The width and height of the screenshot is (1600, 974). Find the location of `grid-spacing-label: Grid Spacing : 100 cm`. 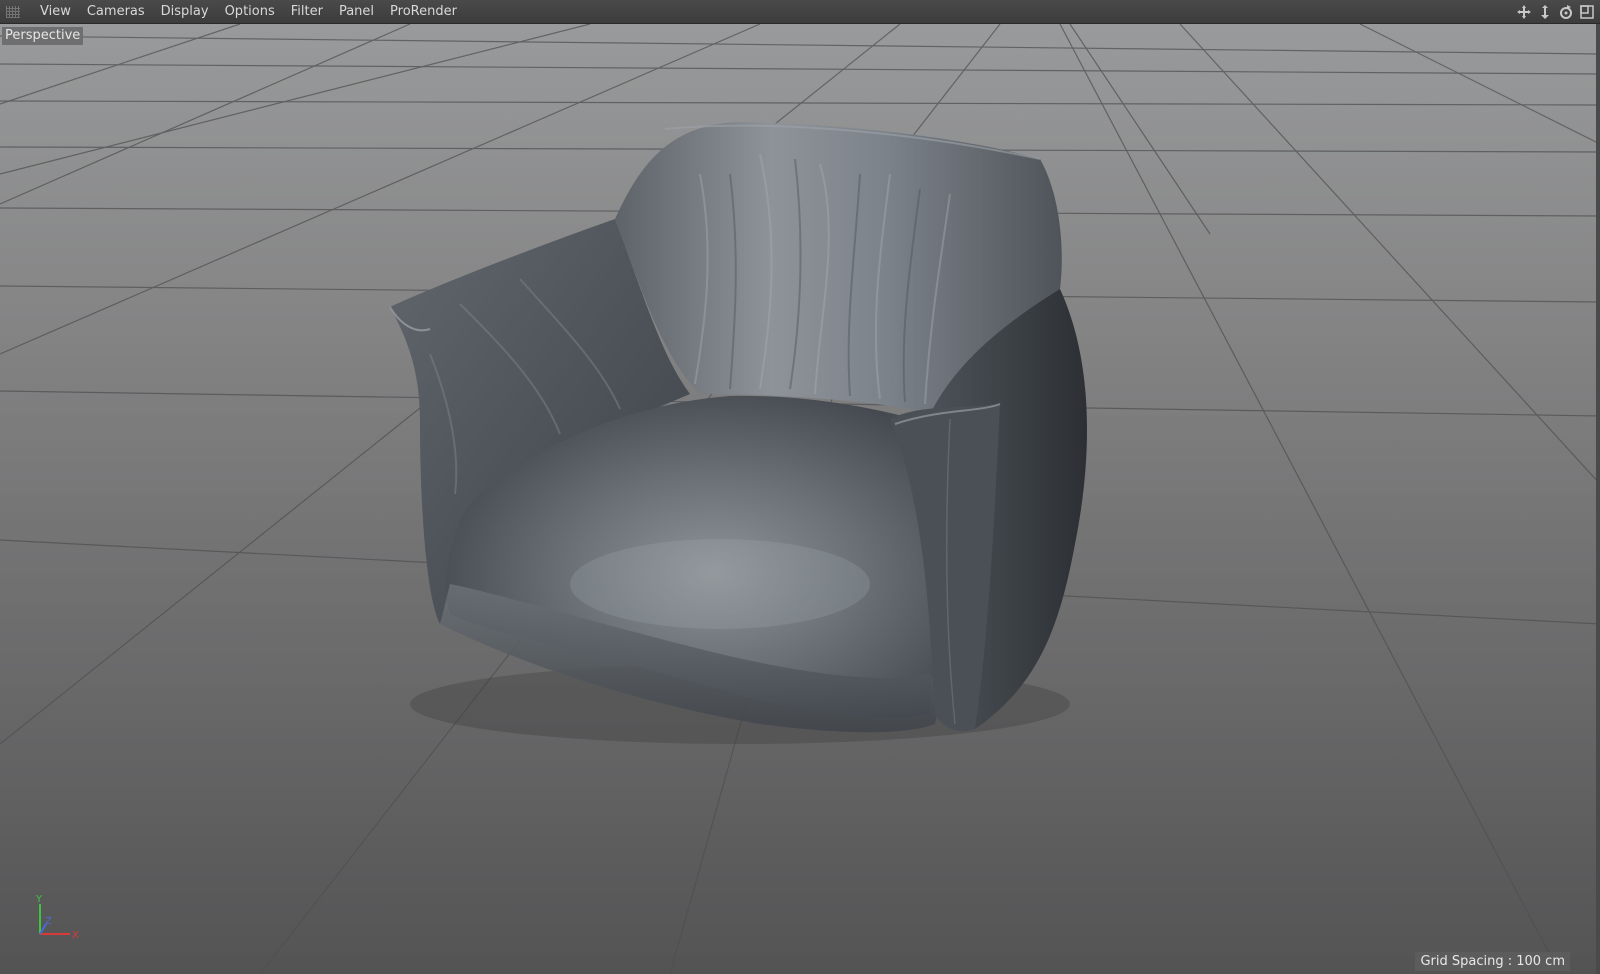

grid-spacing-label: Grid Spacing : 100 cm is located at coordinates (1492, 961).